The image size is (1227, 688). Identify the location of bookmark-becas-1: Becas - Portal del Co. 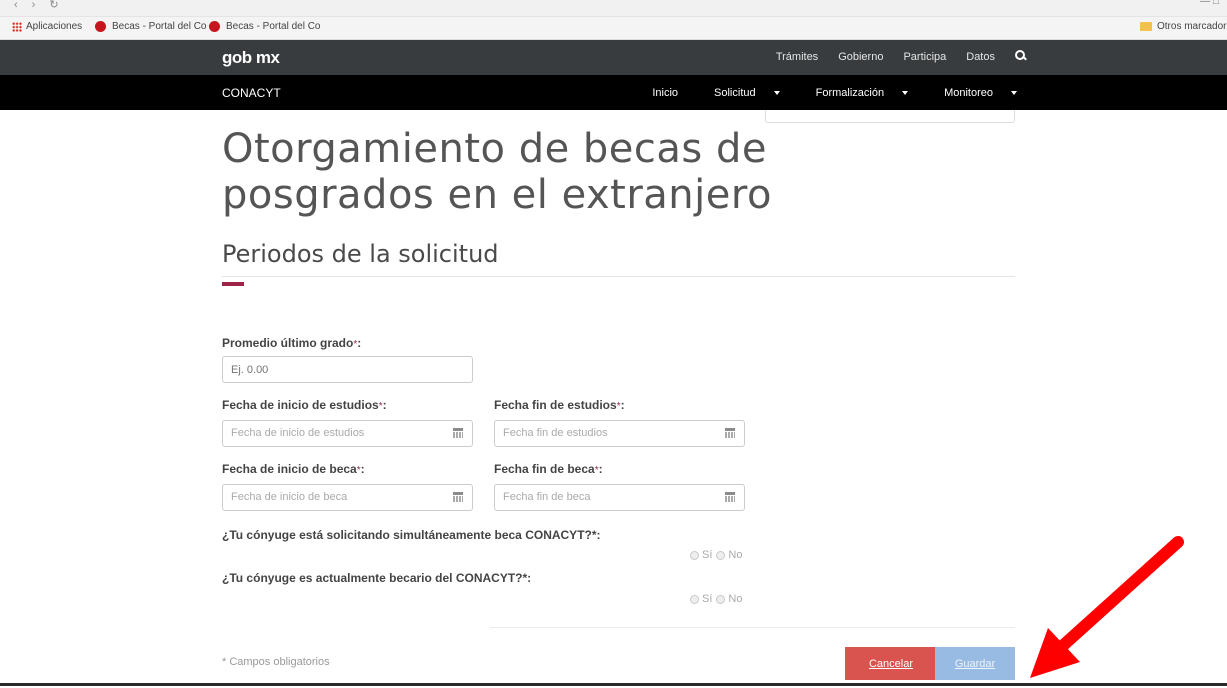
(151, 26).